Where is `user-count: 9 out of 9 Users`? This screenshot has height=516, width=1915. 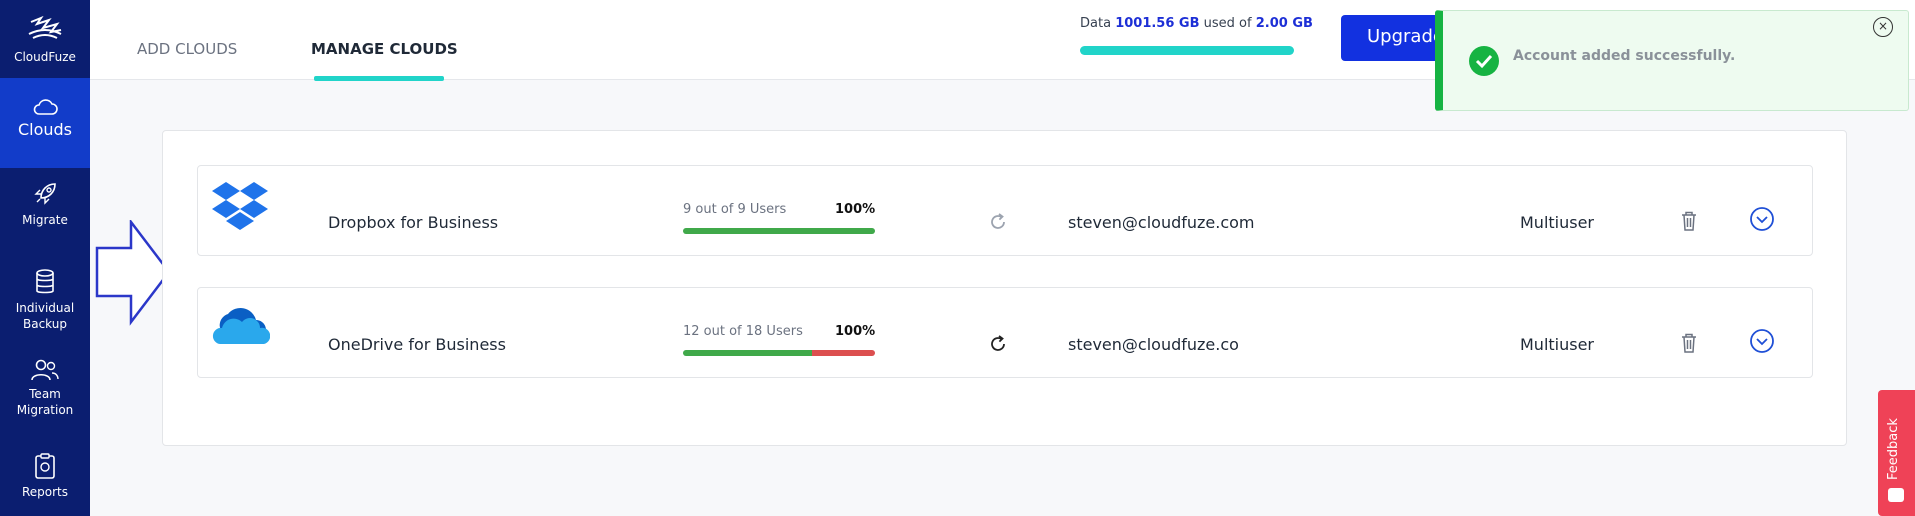 user-count: 9 out of 9 Users is located at coordinates (735, 209).